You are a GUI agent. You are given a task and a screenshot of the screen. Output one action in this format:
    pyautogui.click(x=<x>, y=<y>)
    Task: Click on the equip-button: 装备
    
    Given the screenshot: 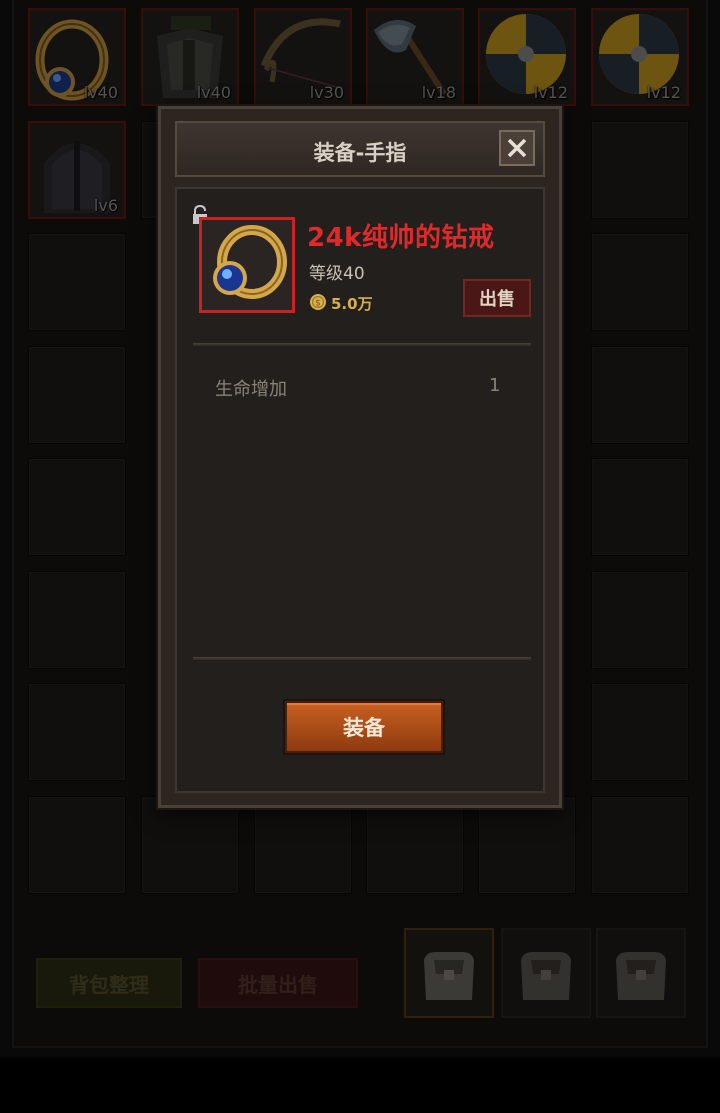 What is the action you would take?
    pyautogui.click(x=364, y=727)
    